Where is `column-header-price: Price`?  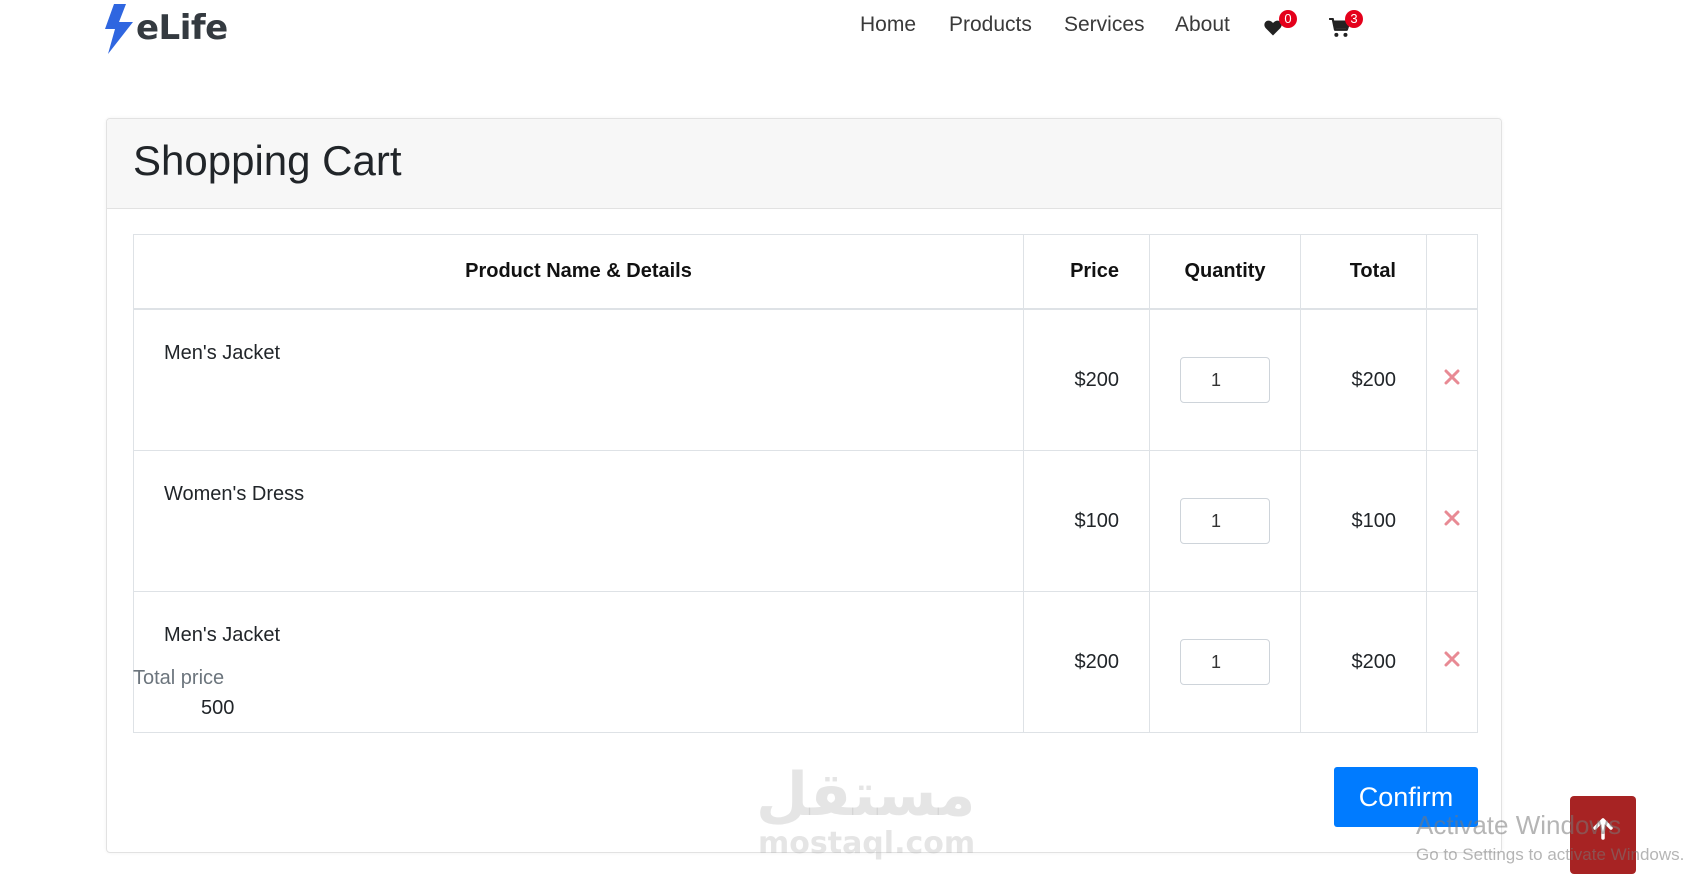 column-header-price: Price is located at coordinates (1086, 272).